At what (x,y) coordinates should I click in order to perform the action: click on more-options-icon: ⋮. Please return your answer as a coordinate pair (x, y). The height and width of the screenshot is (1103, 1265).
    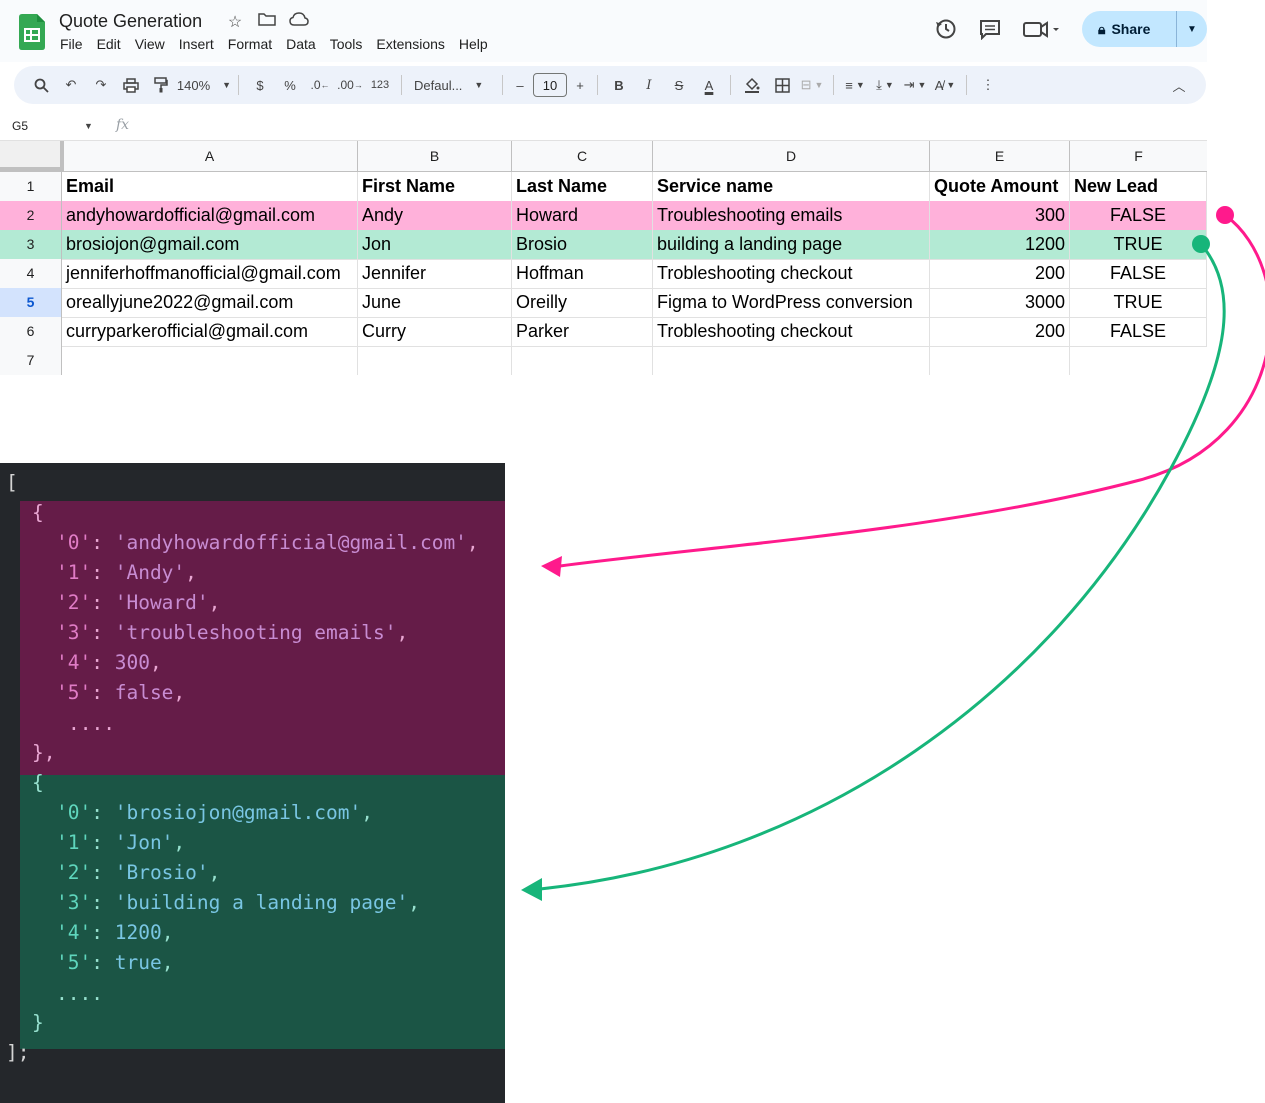
    Looking at the image, I should click on (988, 85).